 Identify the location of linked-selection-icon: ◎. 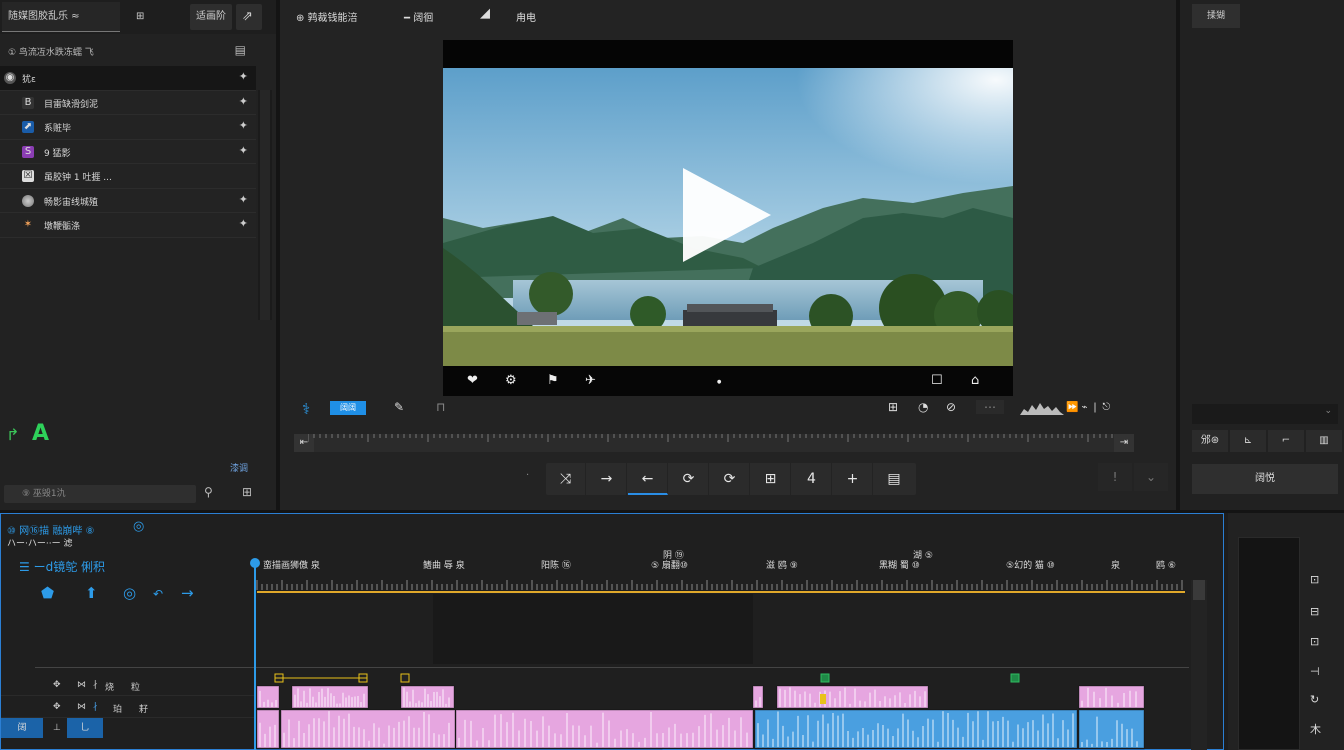
(129, 593).